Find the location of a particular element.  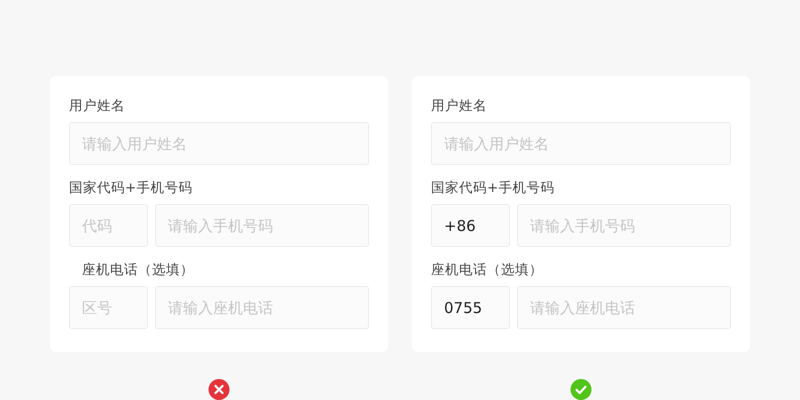

error-icon is located at coordinates (219, 389).